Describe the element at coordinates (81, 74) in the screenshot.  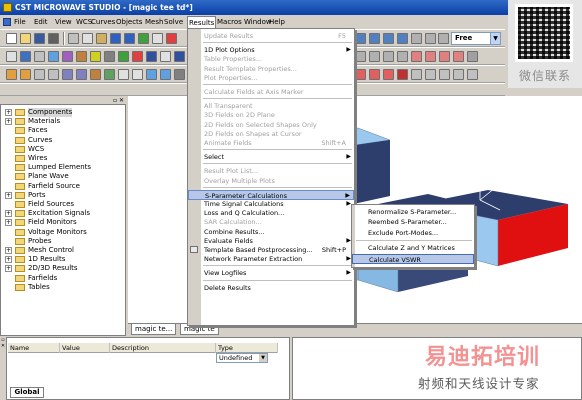
I see `shape-tool-6-icon` at that location.